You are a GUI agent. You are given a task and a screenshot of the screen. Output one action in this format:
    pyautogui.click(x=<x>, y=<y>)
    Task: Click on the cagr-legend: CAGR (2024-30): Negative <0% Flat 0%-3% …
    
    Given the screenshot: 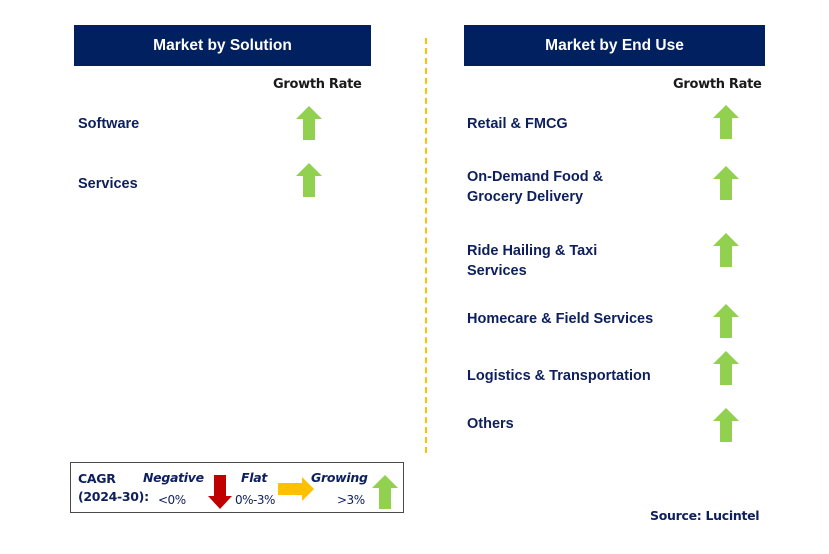 What is the action you would take?
    pyautogui.click(x=237, y=487)
    